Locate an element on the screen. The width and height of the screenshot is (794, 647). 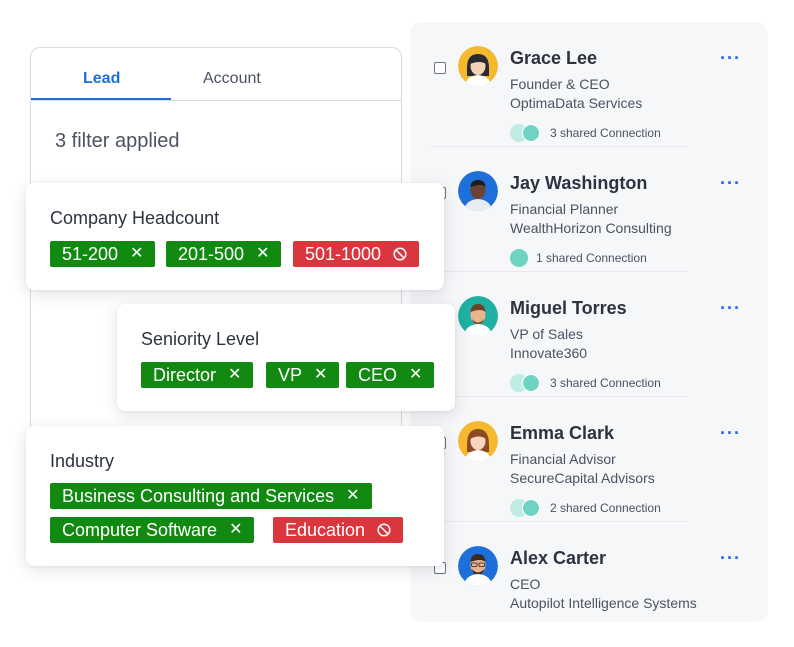
filter-label: Industry is located at coordinates (82, 461).